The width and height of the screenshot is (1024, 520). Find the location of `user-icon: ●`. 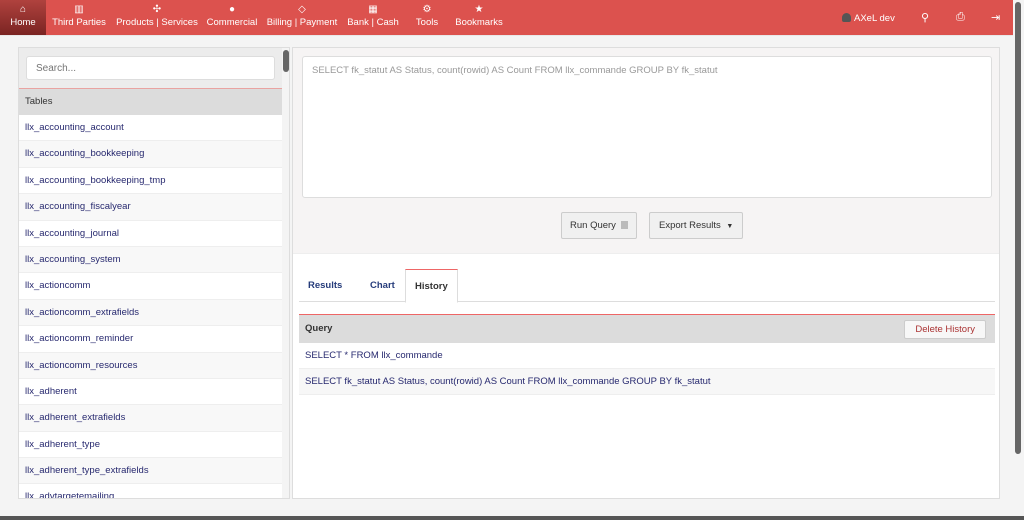

user-icon: ● is located at coordinates (232, 9).